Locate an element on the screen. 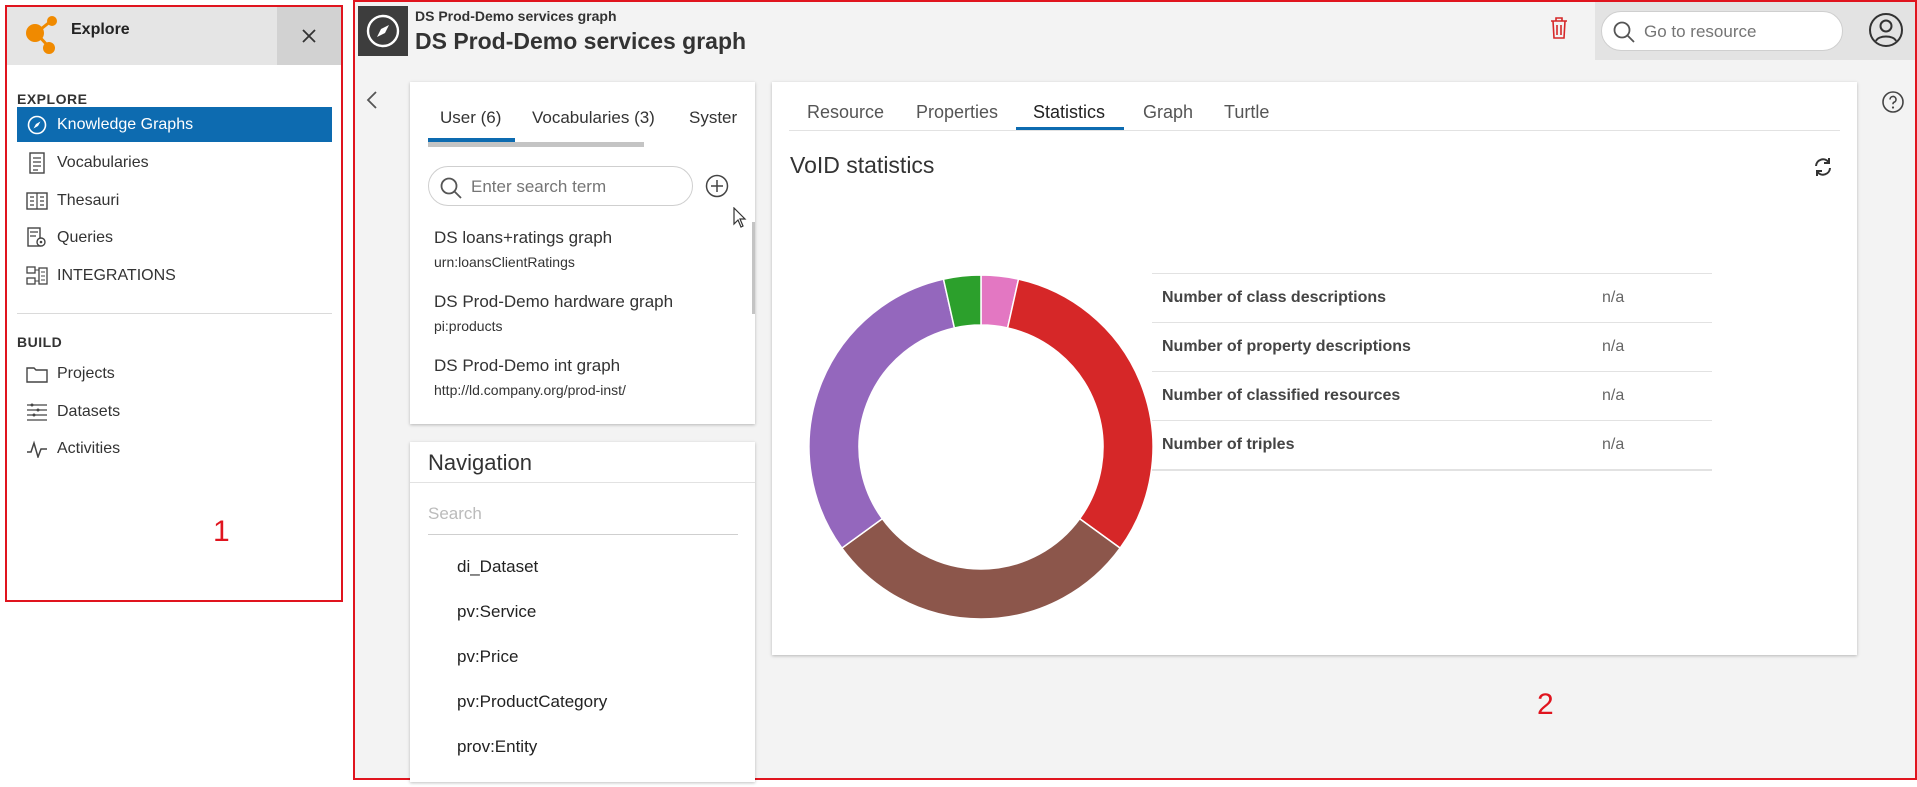 The height and width of the screenshot is (787, 1917). tab-graph: Graph is located at coordinates (1168, 112).